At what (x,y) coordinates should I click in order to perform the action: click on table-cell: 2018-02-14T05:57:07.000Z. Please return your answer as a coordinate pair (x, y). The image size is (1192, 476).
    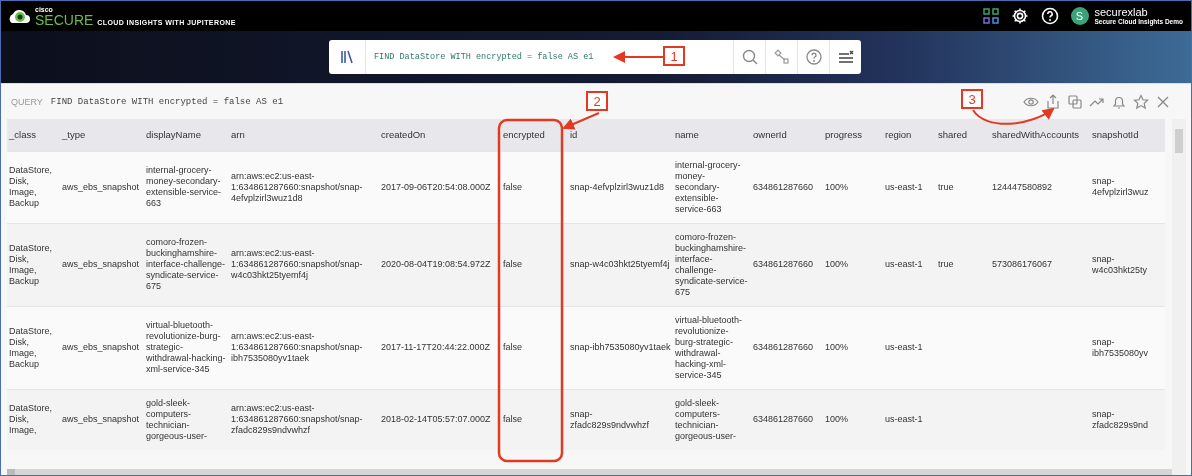
    Looking at the image, I should click on (436, 419).